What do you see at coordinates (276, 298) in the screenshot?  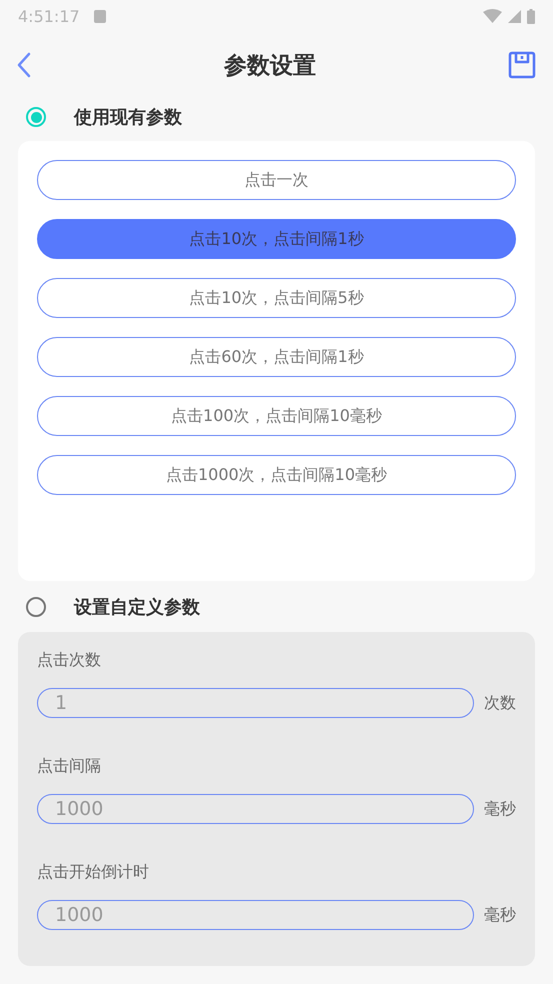 I see `preset-option-button: 点击10次，点击间隔5秒` at bounding box center [276, 298].